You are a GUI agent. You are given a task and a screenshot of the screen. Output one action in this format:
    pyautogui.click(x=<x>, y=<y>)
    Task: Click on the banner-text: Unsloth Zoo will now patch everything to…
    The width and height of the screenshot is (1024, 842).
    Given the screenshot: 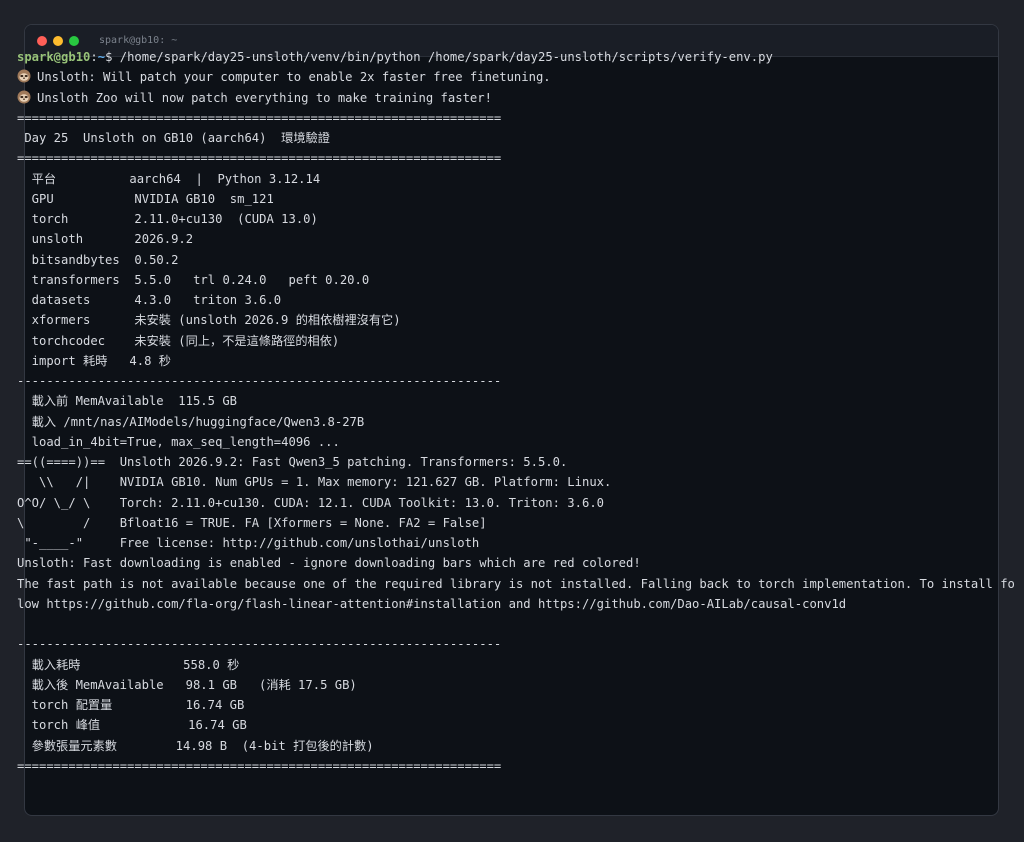 What is the action you would take?
    pyautogui.click(x=264, y=97)
    